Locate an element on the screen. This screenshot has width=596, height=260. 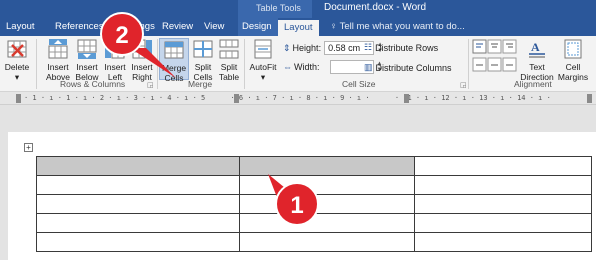
group-label-cell-size: Cell Size is located at coordinates (359, 84).